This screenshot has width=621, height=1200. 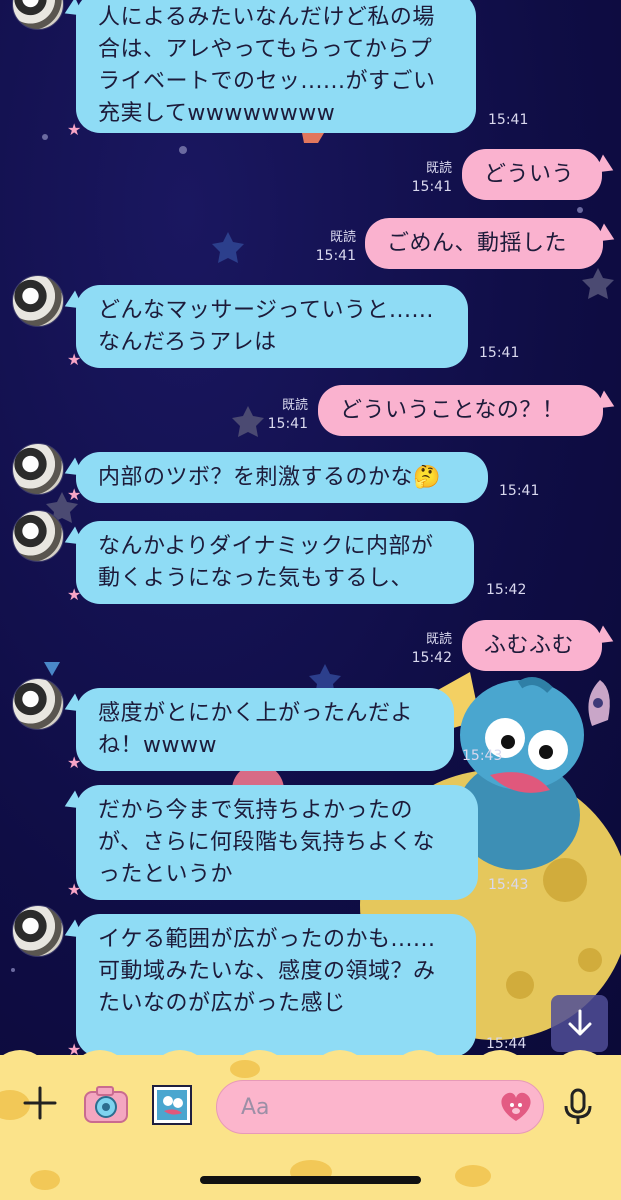 I want to click on read-receipt: 既読 15:42, so click(x=429, y=649).